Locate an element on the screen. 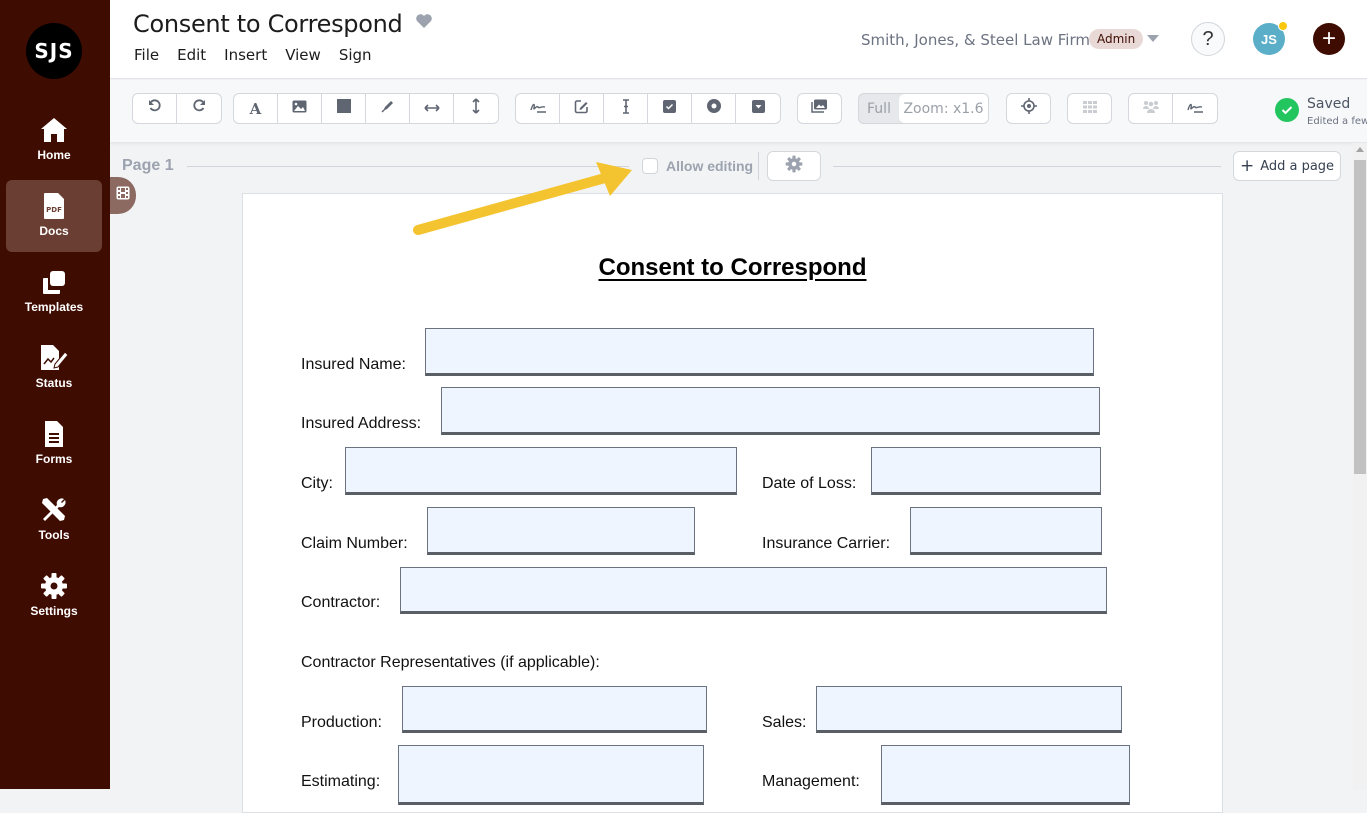 Image resolution: width=1367 pixels, height=813 pixels. users-icon is located at coordinates (1151, 109).